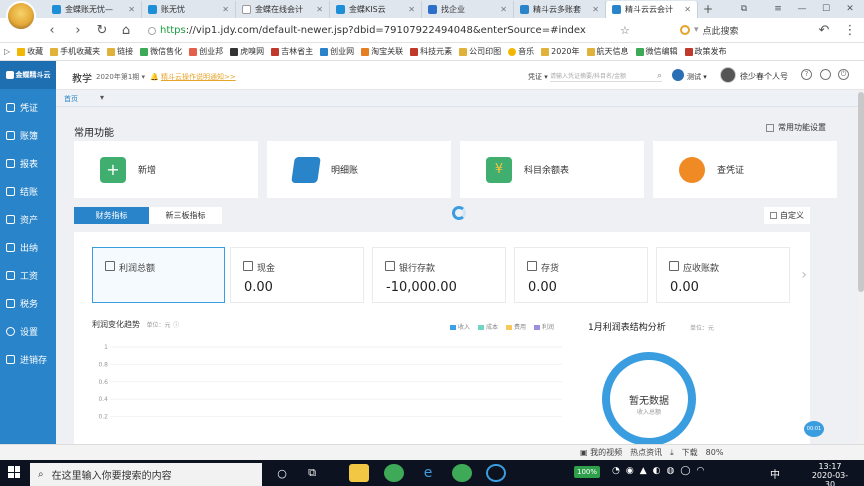 The height and width of the screenshot is (486, 864). Describe the element at coordinates (824, 30) in the screenshot. I see `undo-icon: ↶` at that location.